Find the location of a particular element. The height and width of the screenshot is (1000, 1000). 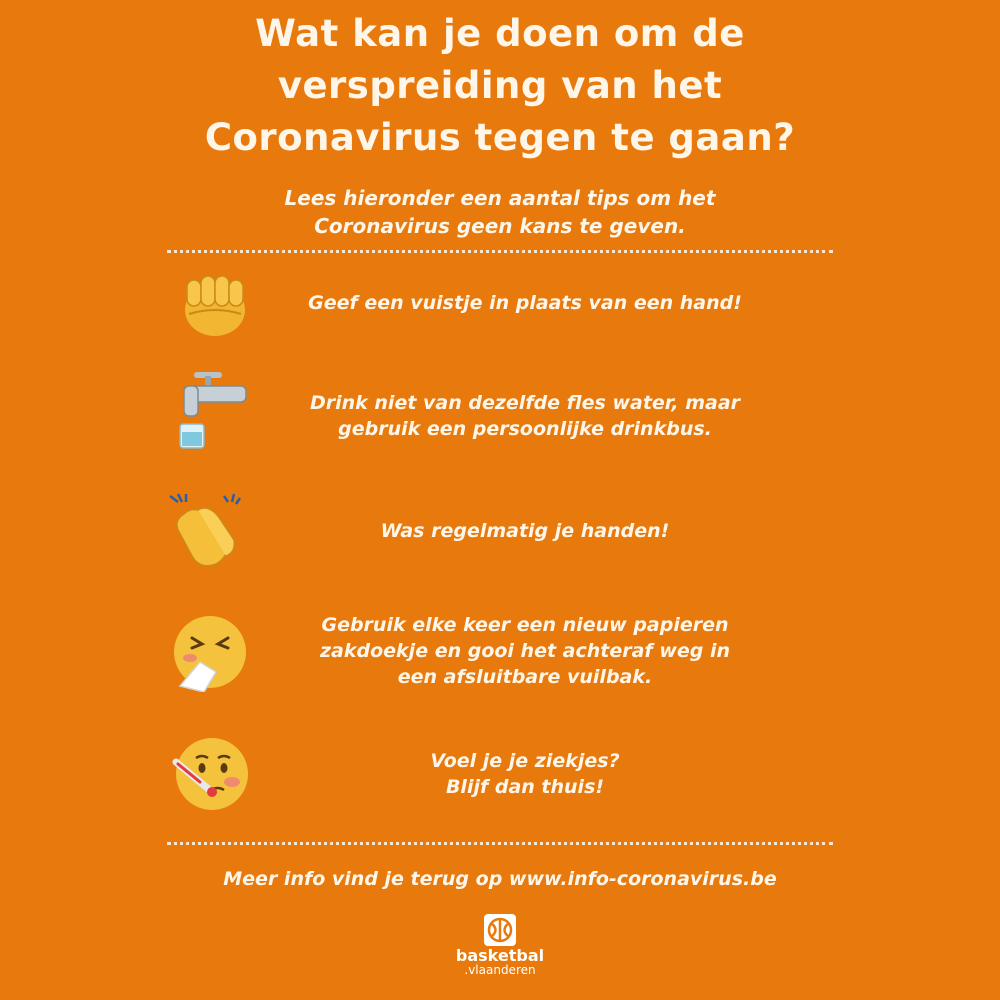

tip-wash-hands: Was regelmatig je handen! is located at coordinates (500, 532).